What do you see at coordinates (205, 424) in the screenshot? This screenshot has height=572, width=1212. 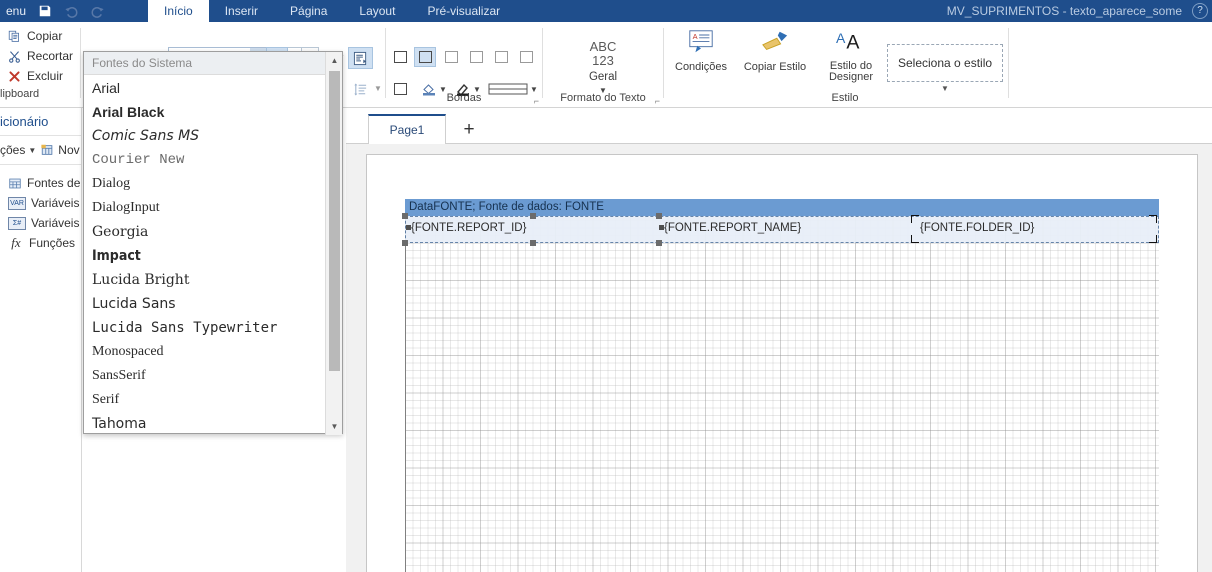 I see `font-option: Tahoma` at bounding box center [205, 424].